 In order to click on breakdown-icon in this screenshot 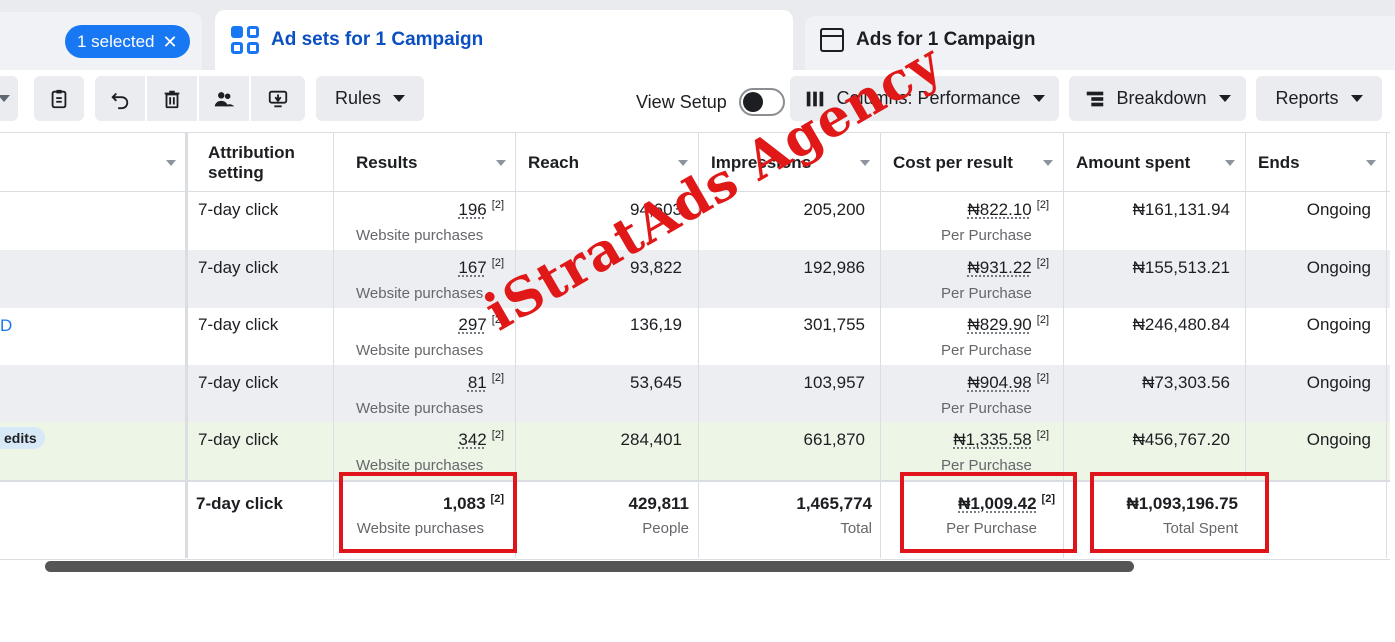, I will do `click(1095, 98)`.